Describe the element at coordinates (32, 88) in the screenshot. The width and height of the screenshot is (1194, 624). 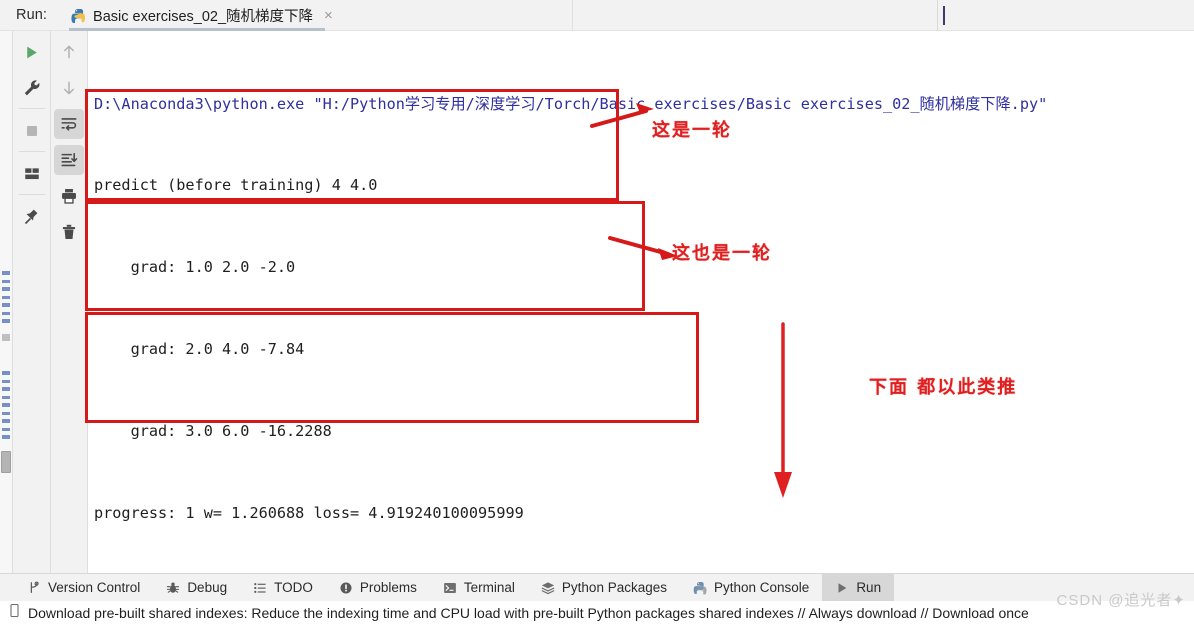
I see `settings-button` at that location.